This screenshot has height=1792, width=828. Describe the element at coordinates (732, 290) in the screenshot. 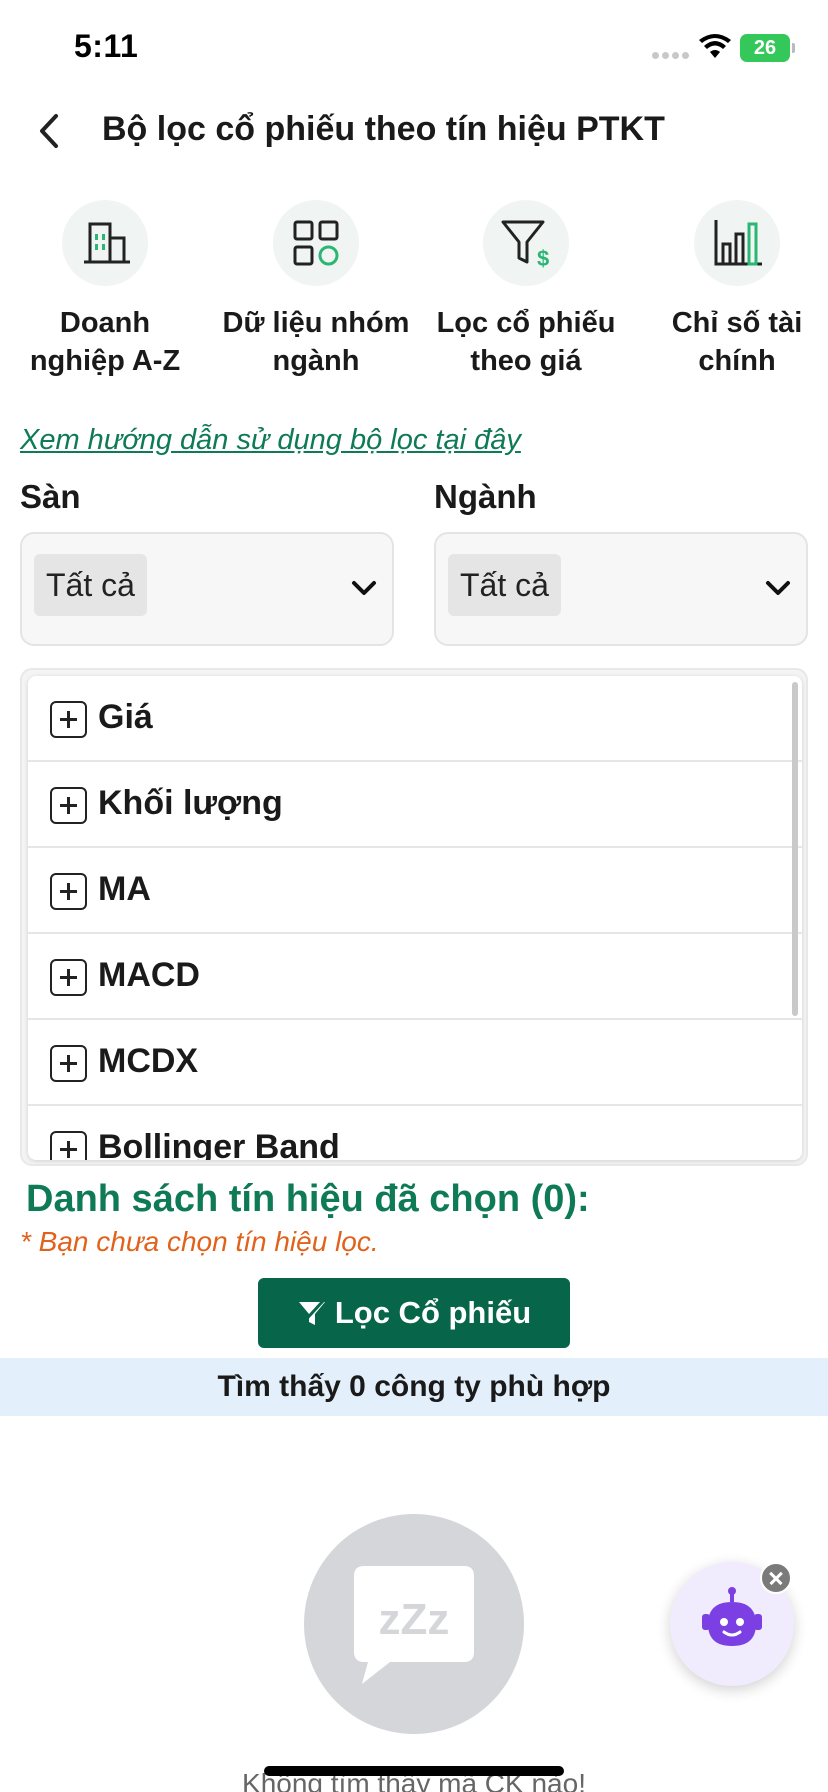

I see `quick-menu-financial-ratios: Chỉ số tài chính` at that location.